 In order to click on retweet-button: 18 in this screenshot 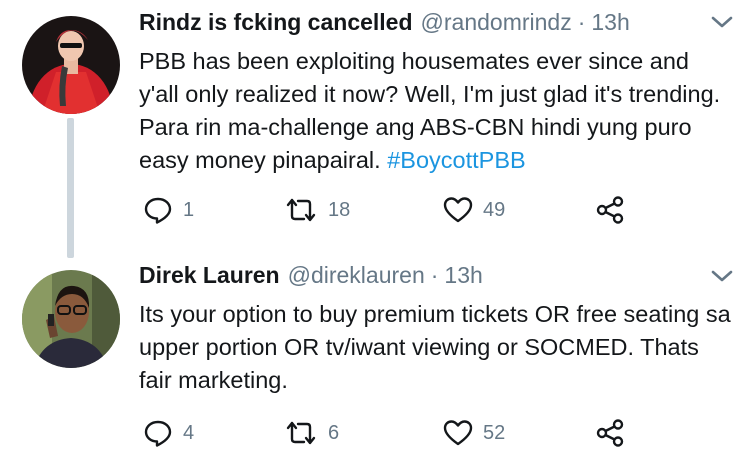, I will do `click(317, 210)`.